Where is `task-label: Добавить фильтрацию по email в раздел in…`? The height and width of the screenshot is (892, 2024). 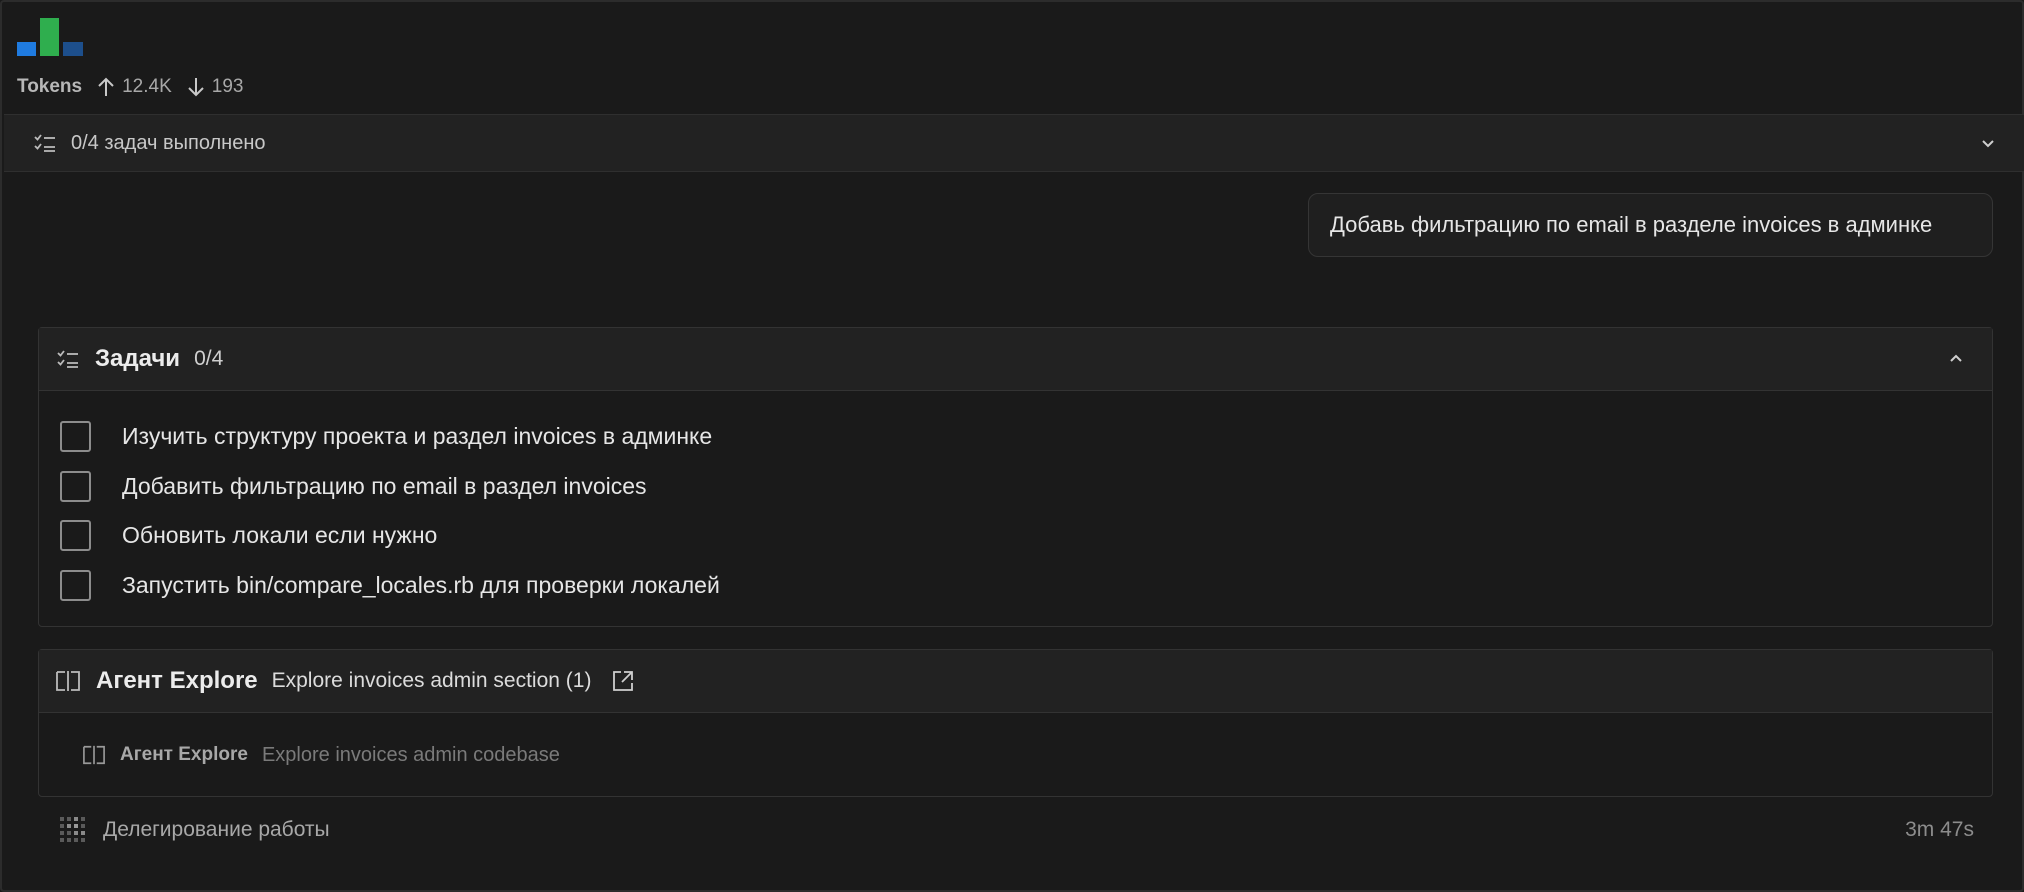 task-label: Добавить фильтрацию по email в раздел in… is located at coordinates (384, 485).